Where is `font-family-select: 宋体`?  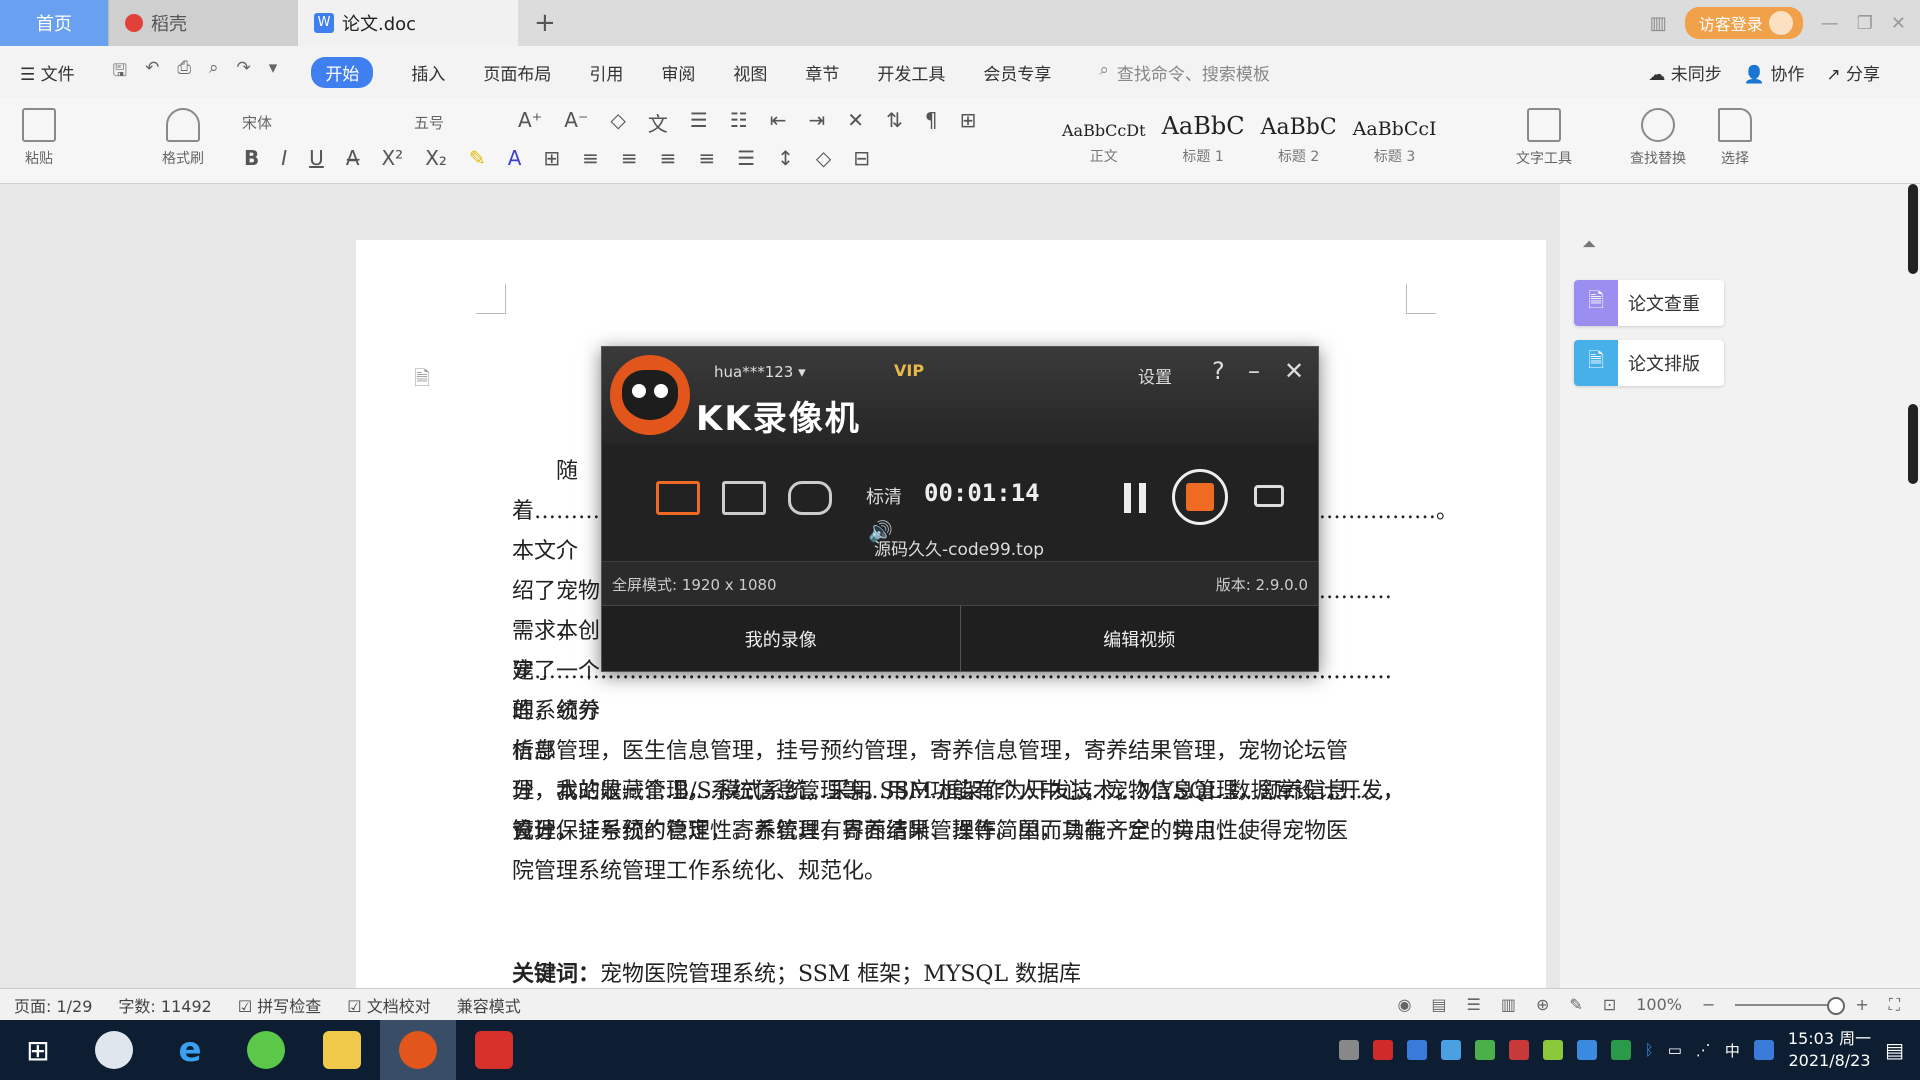
font-family-select: 宋体 is located at coordinates (257, 122).